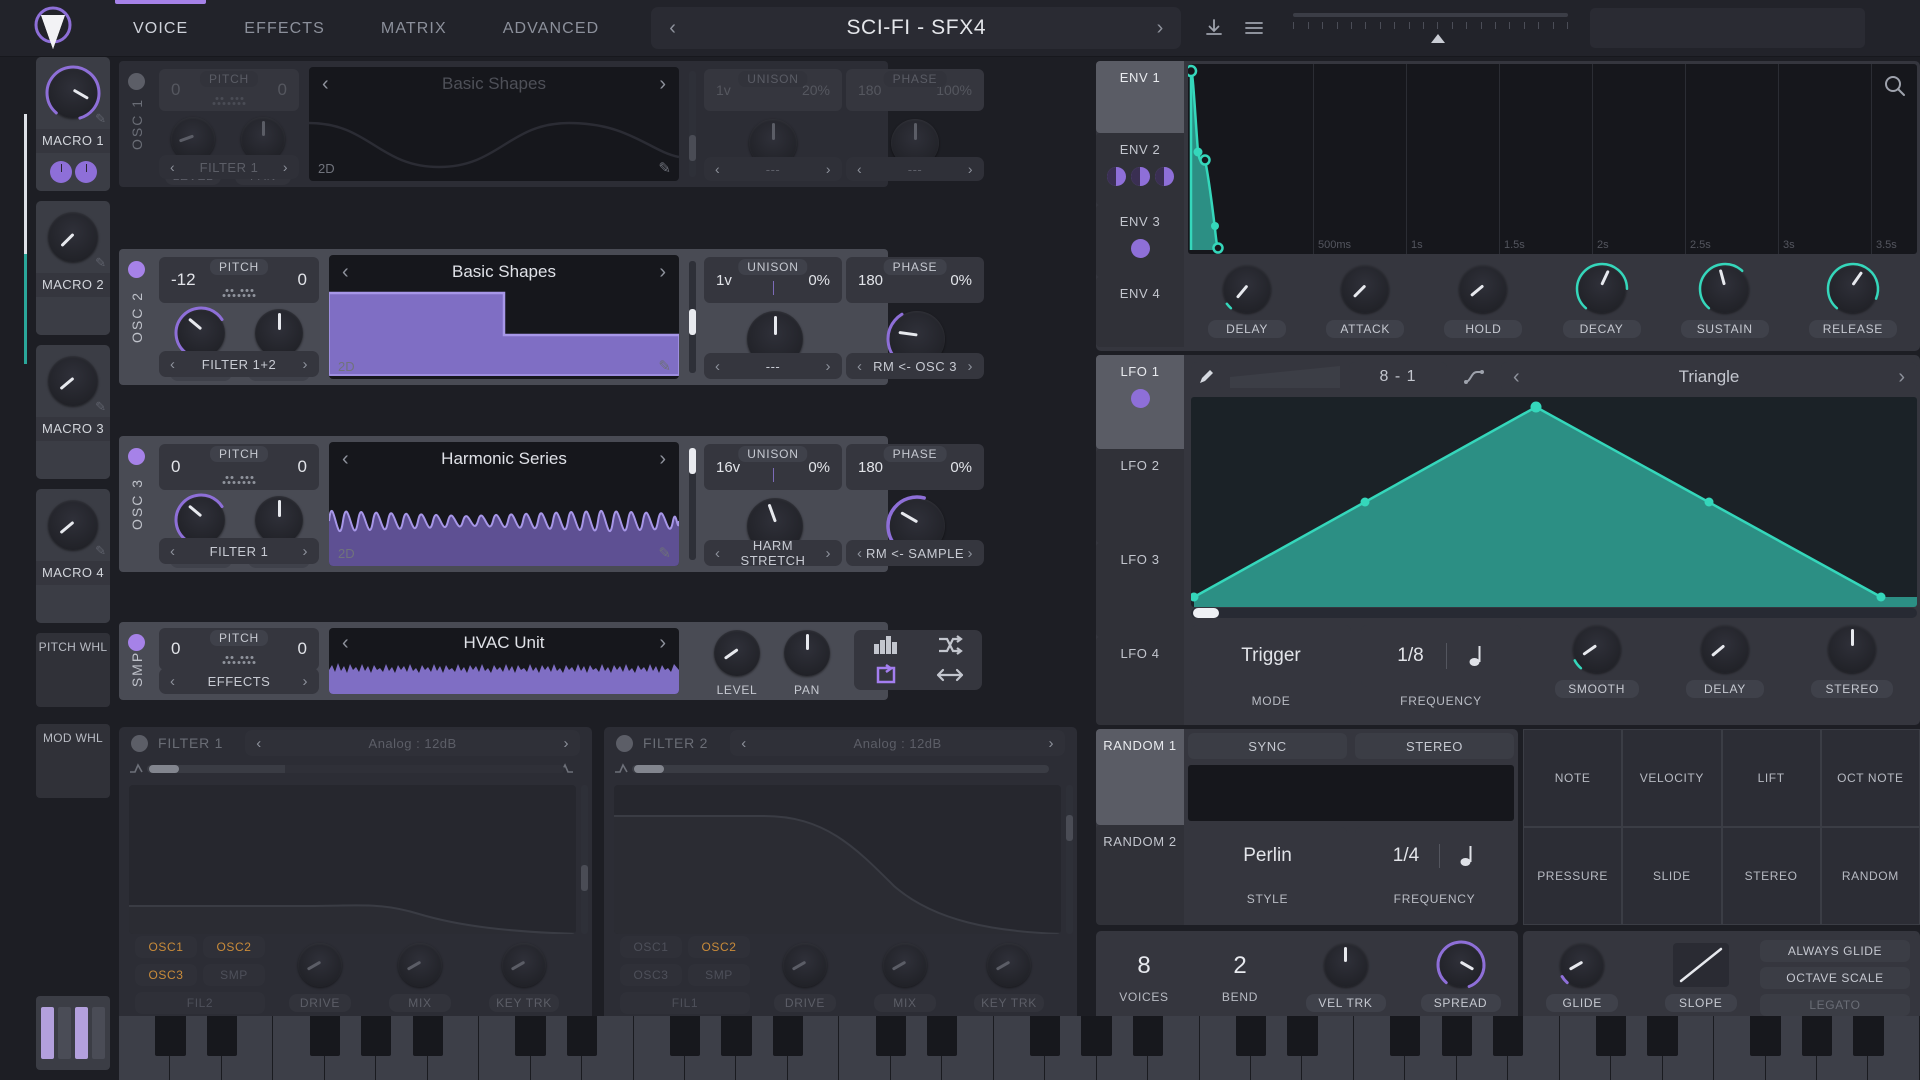 Image resolution: width=1920 pixels, height=1080 pixels. Describe the element at coordinates (1247, 300) in the screenshot. I see `env-delay-knob: DELAY` at that location.